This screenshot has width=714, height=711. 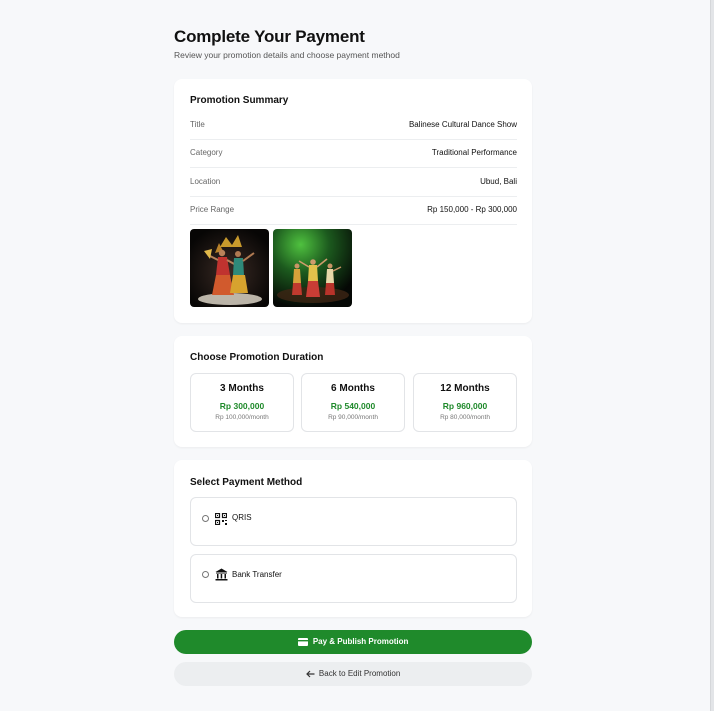 I want to click on duration-label: 12 Months, so click(x=465, y=388).